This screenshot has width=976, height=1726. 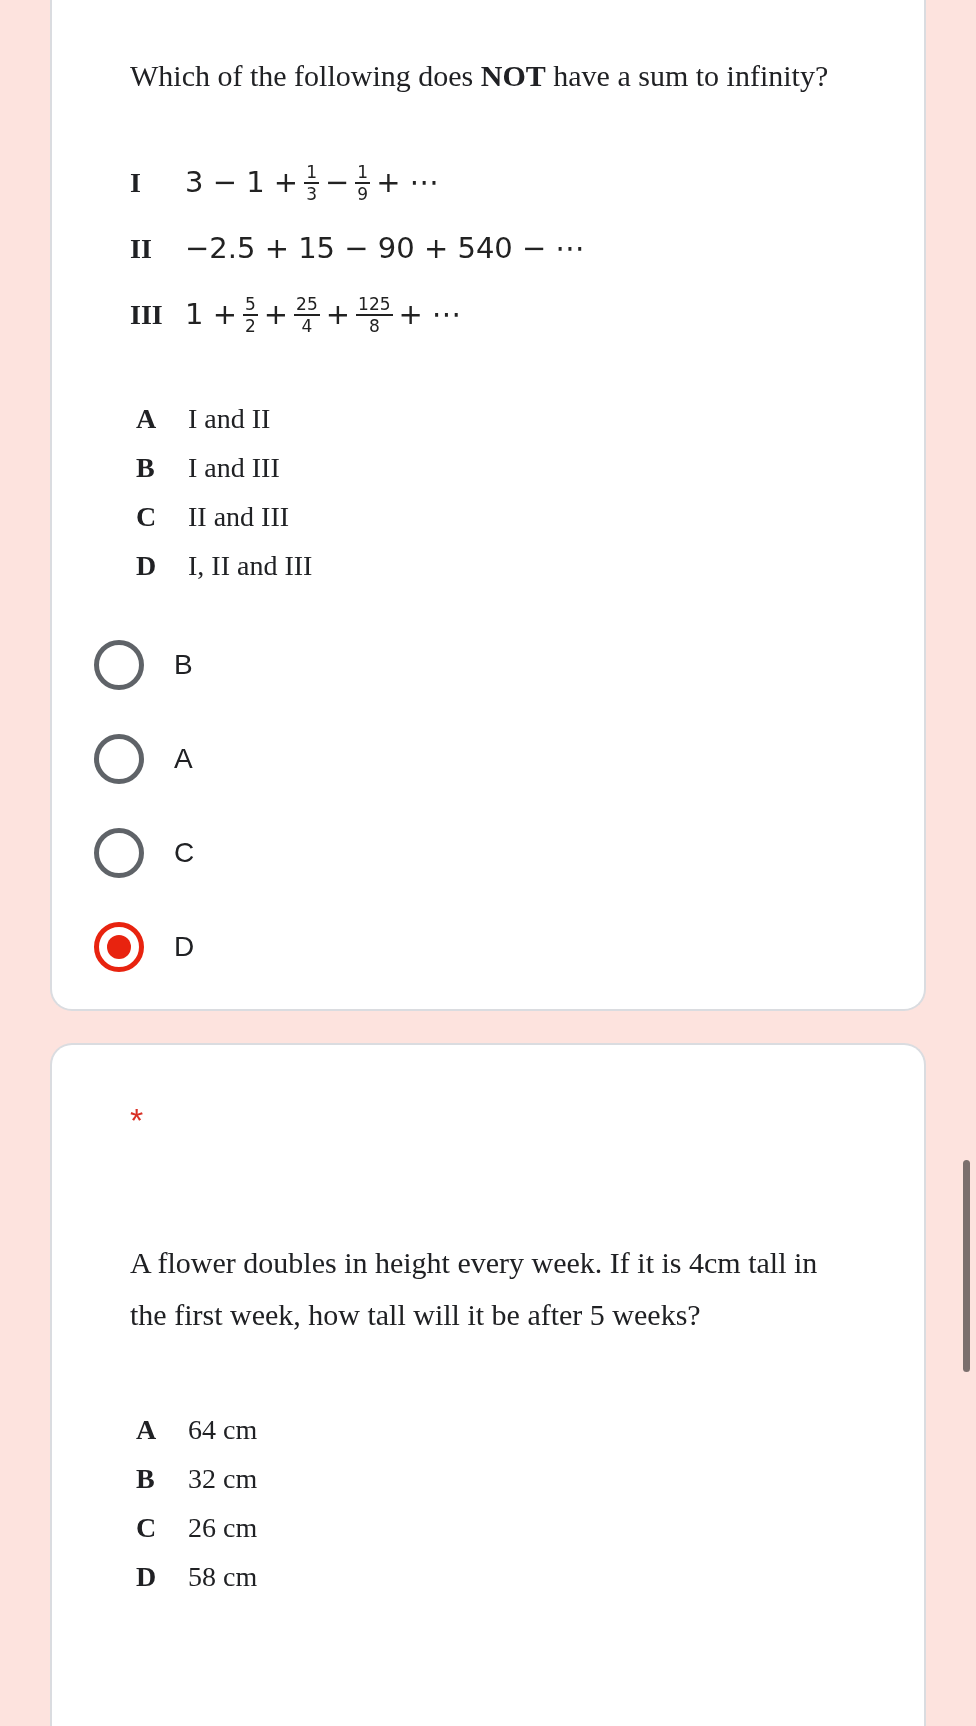 What do you see at coordinates (223, 1479) in the screenshot?
I see `option-text: 32 cm` at bounding box center [223, 1479].